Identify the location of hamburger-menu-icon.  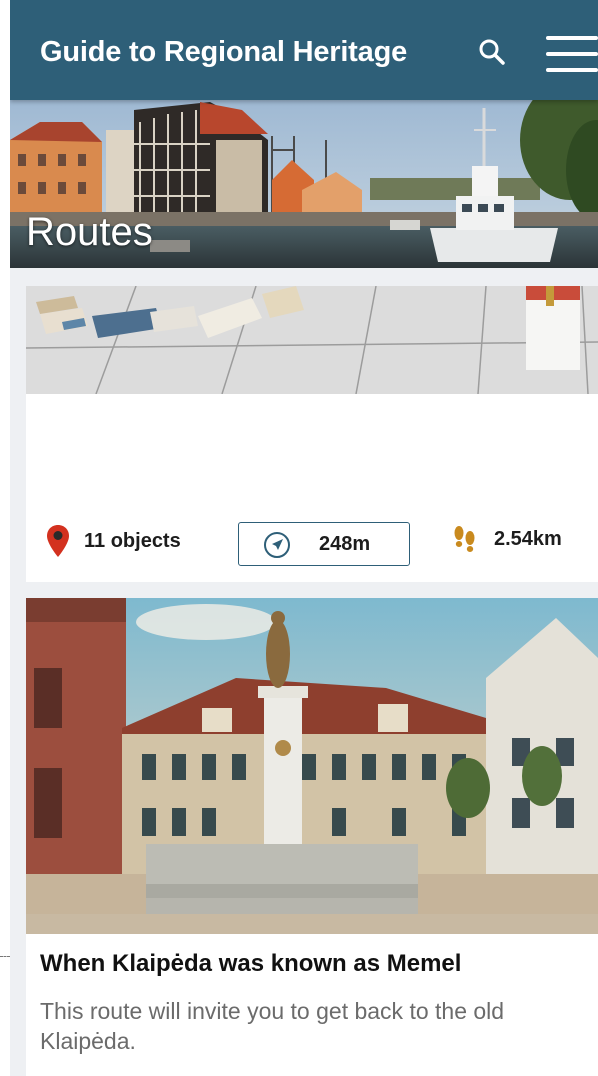
(572, 38).